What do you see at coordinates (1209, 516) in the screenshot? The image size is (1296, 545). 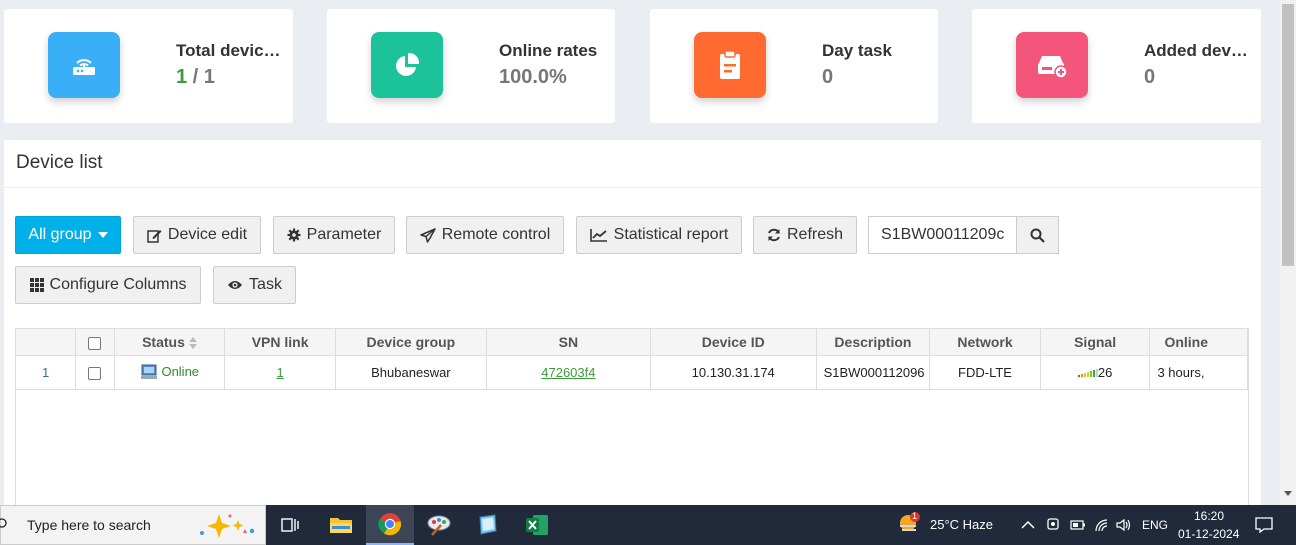 I see `clock-time: 16:20` at bounding box center [1209, 516].